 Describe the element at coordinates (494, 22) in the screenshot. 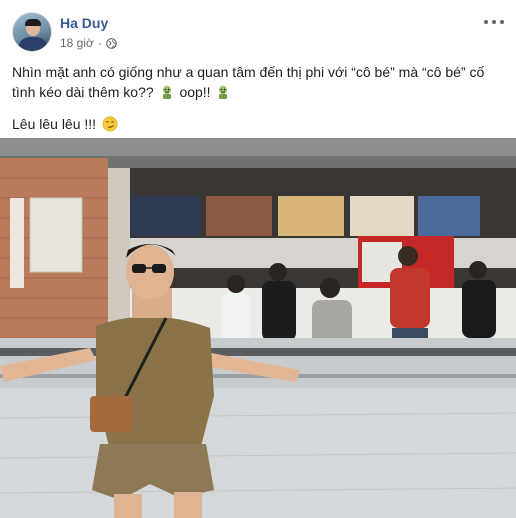

I see `more-options-icon` at that location.